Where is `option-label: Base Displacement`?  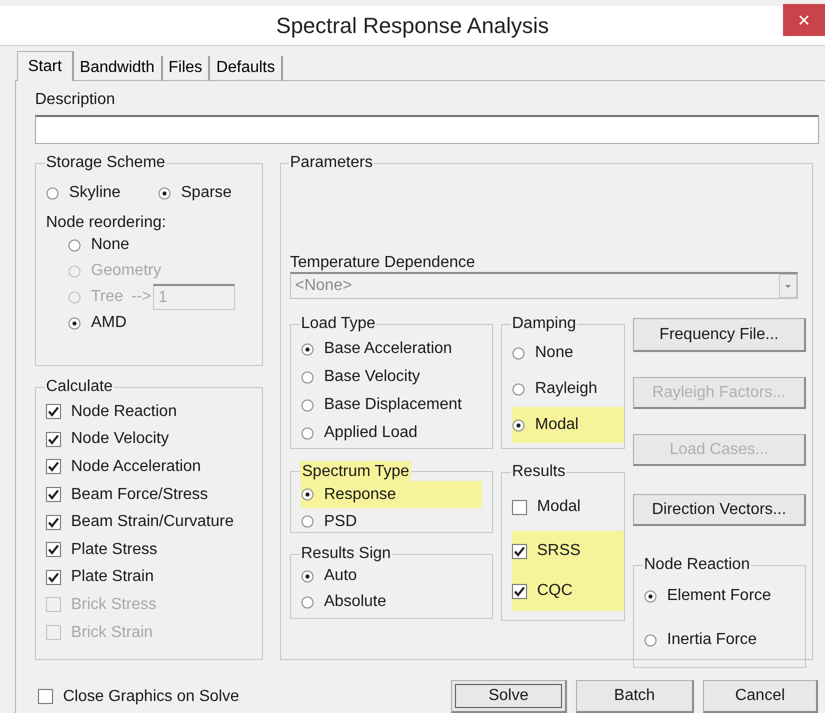
option-label: Base Displacement is located at coordinates (393, 405).